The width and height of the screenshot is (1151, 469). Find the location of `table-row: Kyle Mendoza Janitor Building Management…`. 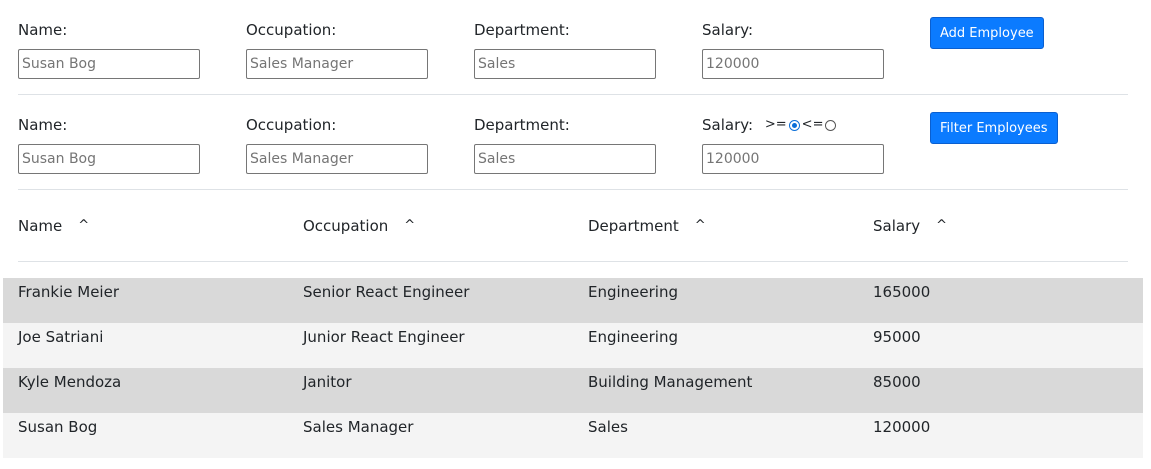

table-row: Kyle Mendoza Janitor Building Management… is located at coordinates (573, 390).